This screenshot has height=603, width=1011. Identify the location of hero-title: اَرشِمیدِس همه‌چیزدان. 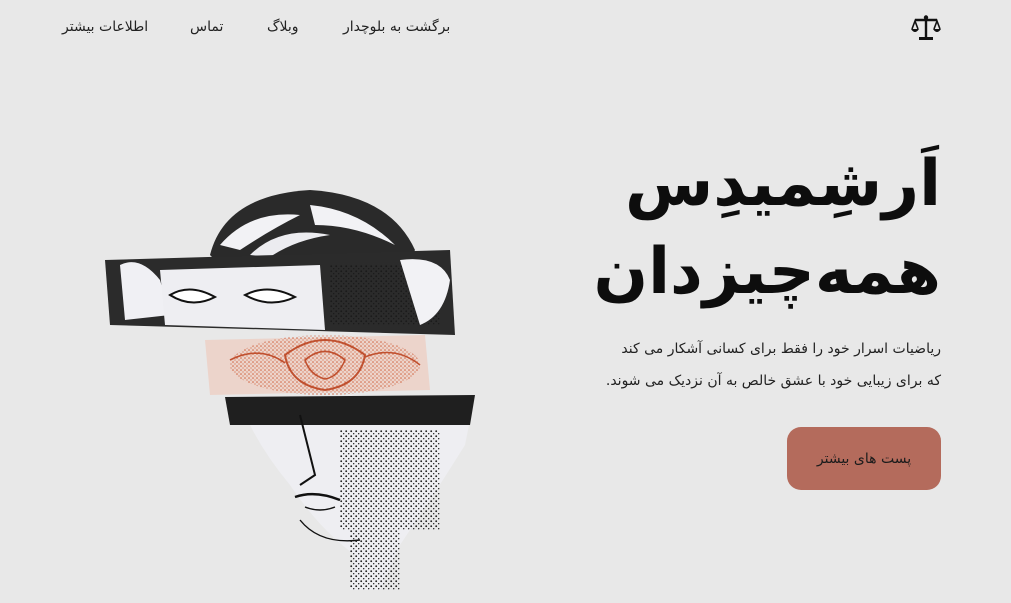
(767, 228).